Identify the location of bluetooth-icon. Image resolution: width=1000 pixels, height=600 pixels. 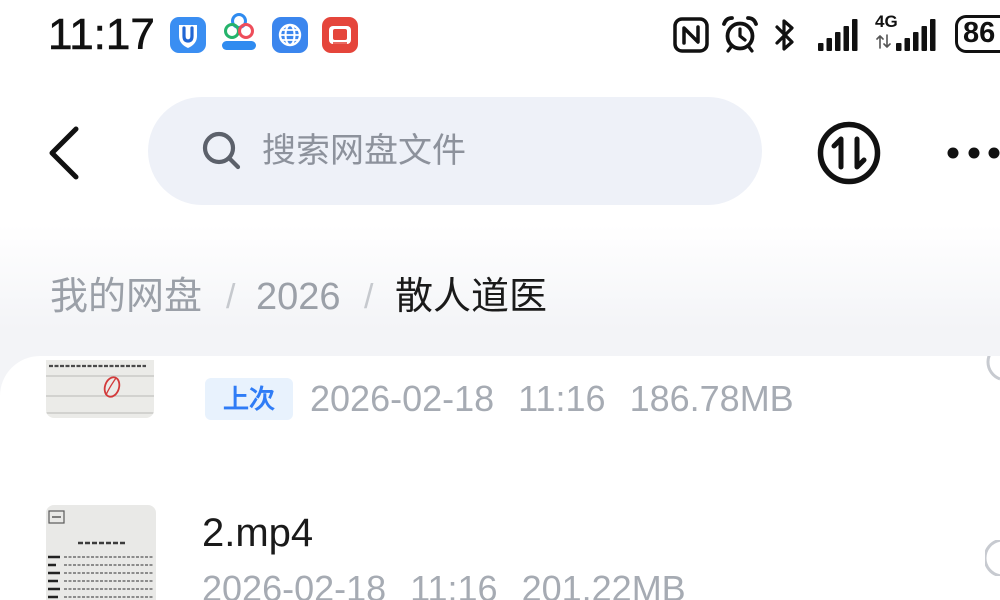
(785, 35).